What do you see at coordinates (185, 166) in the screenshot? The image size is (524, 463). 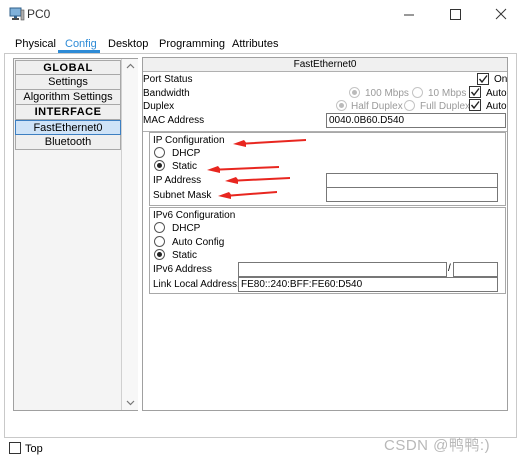 I see `ip-static-label: Static` at bounding box center [185, 166].